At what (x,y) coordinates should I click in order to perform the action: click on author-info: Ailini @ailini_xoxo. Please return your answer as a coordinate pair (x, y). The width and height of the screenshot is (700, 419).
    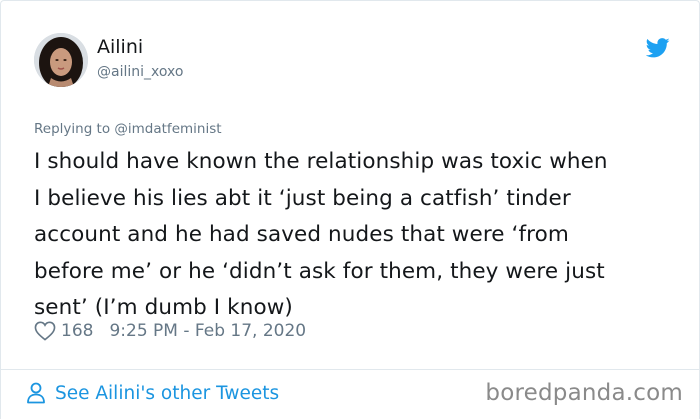
    Looking at the image, I should click on (140, 58).